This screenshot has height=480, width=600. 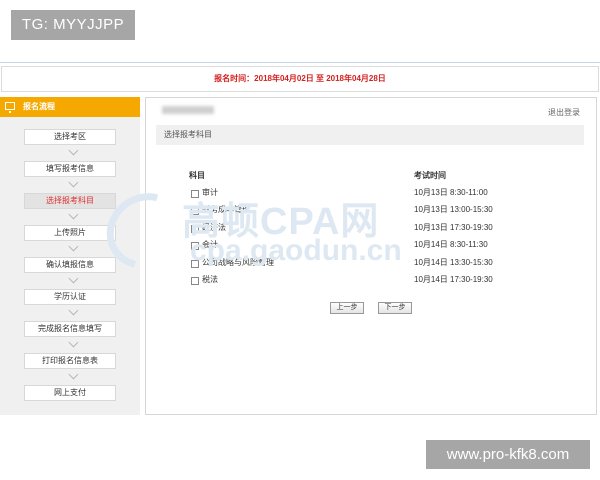 I want to click on section-title: 选择报考科目, so click(x=370, y=135).